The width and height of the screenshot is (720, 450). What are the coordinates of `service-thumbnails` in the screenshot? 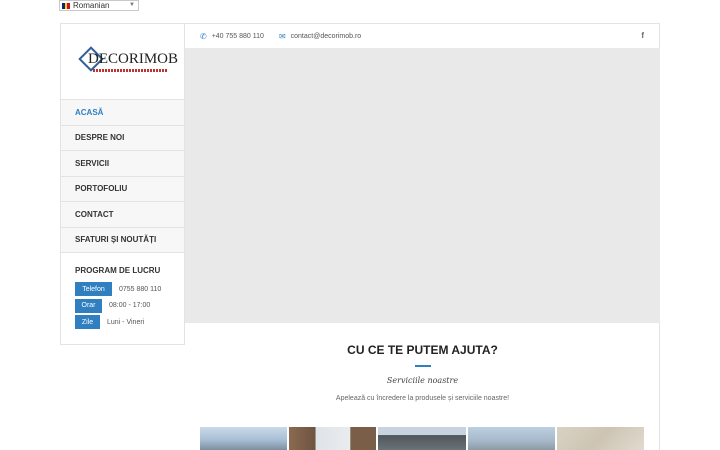 It's located at (422, 438).